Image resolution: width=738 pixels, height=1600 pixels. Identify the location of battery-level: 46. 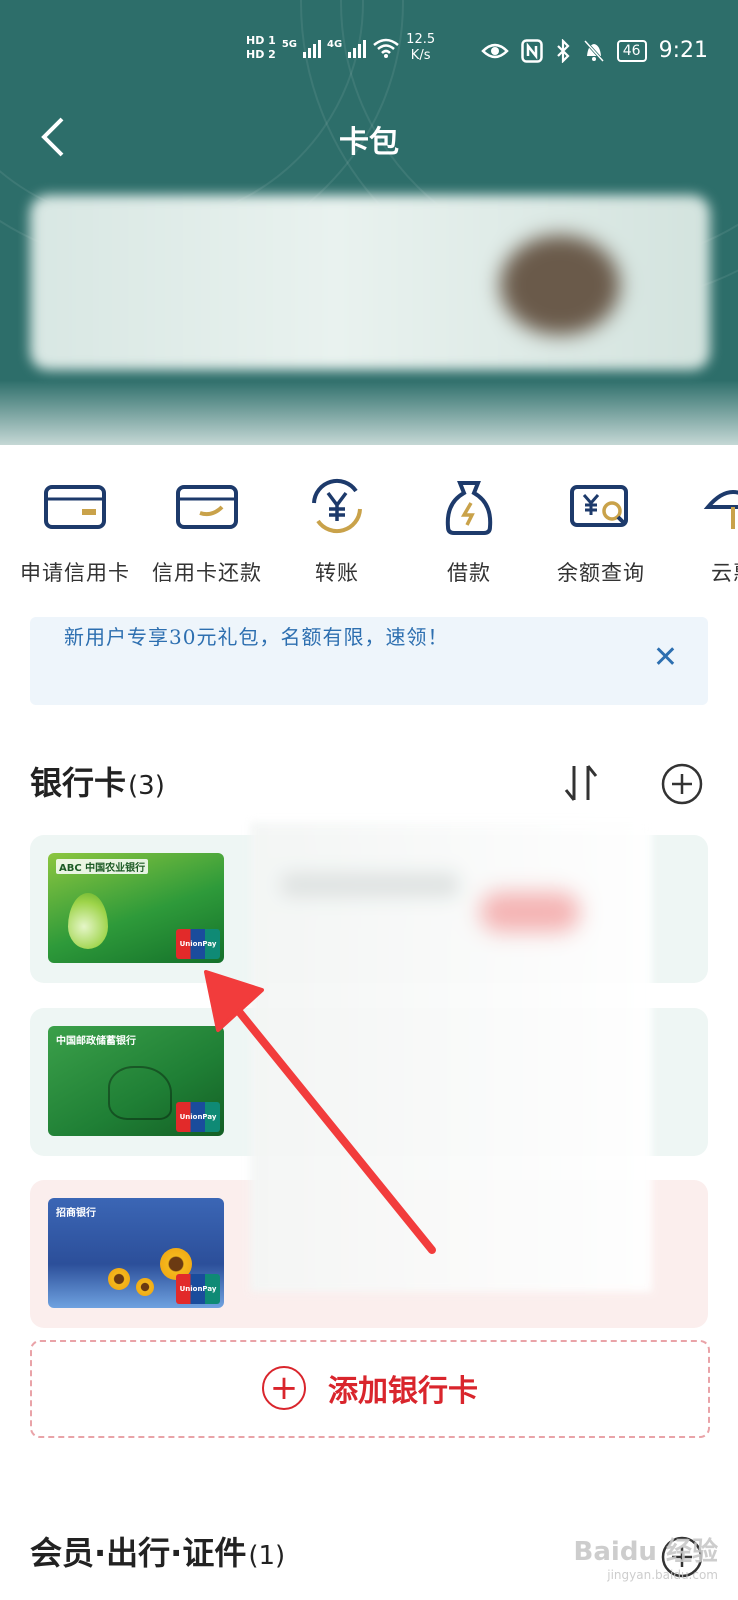
(631, 50).